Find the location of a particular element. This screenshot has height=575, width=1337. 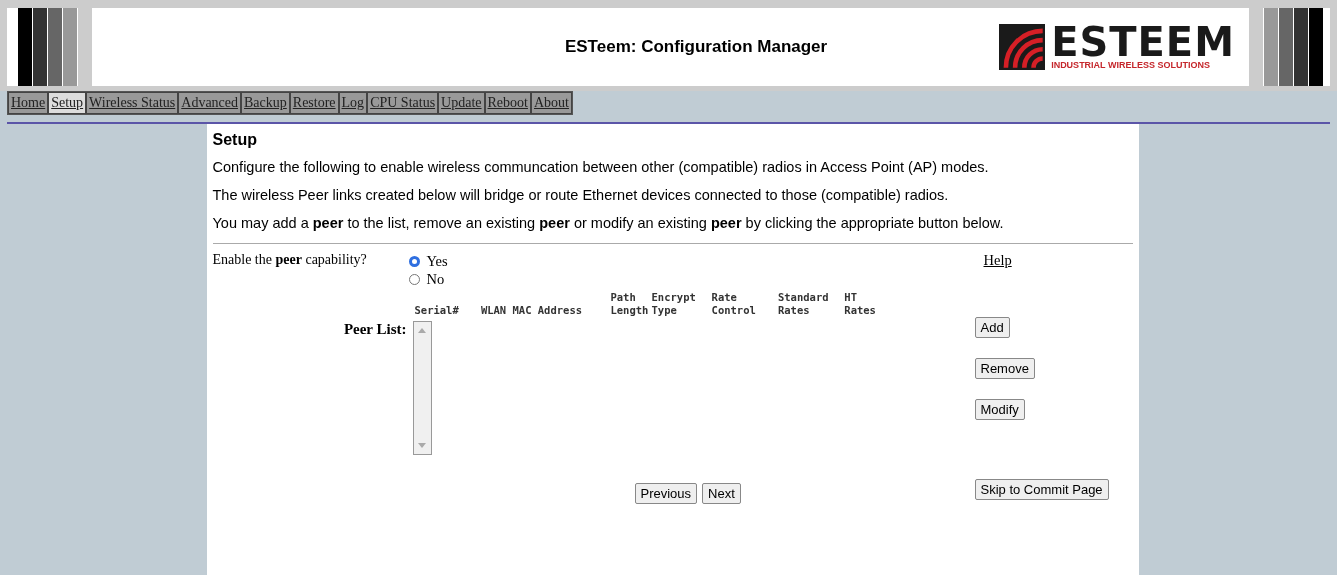

description-text: The wireless Peer links created below will bridge or route Ethernet devices connected to those (compatible) radios. is located at coordinates (581, 195).